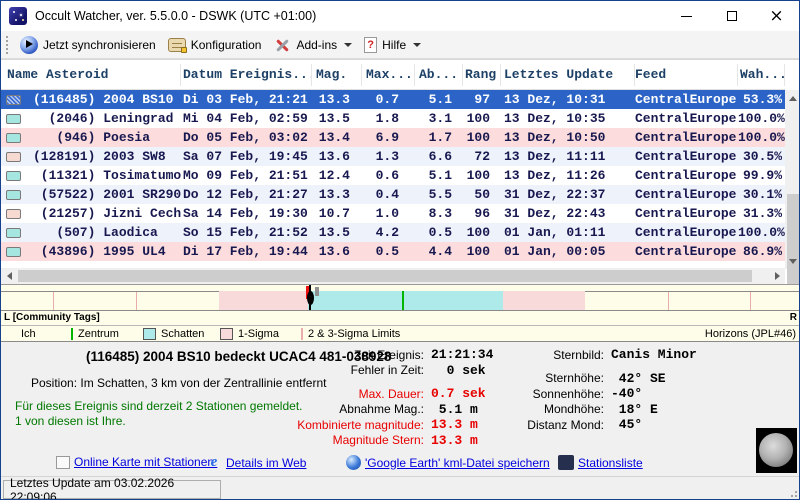  What do you see at coordinates (144, 462) in the screenshot?
I see `link-label: Online Karte mit Stationen` at bounding box center [144, 462].